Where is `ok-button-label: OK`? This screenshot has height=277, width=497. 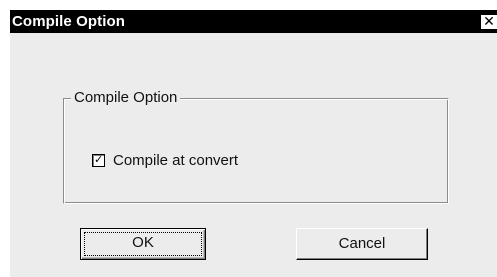
ok-button-label: OK is located at coordinates (143, 242).